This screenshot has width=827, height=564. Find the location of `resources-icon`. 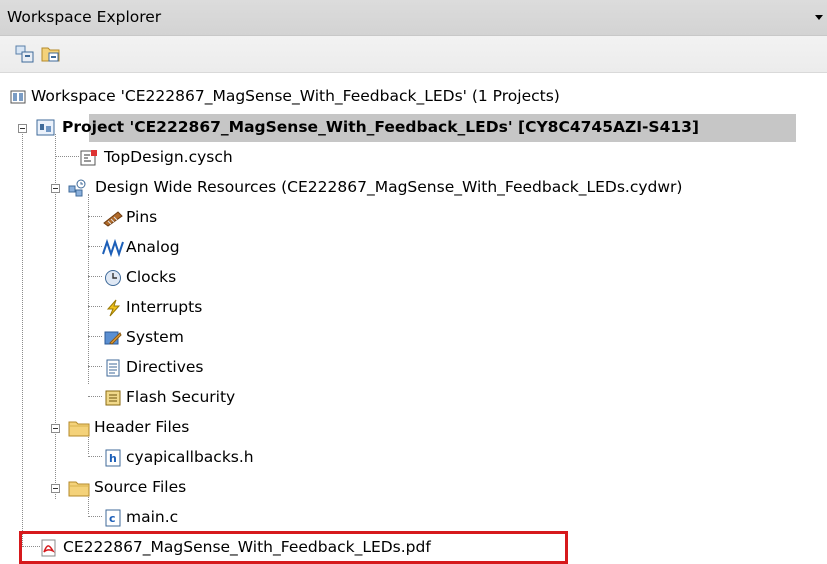

resources-icon is located at coordinates (77, 188).